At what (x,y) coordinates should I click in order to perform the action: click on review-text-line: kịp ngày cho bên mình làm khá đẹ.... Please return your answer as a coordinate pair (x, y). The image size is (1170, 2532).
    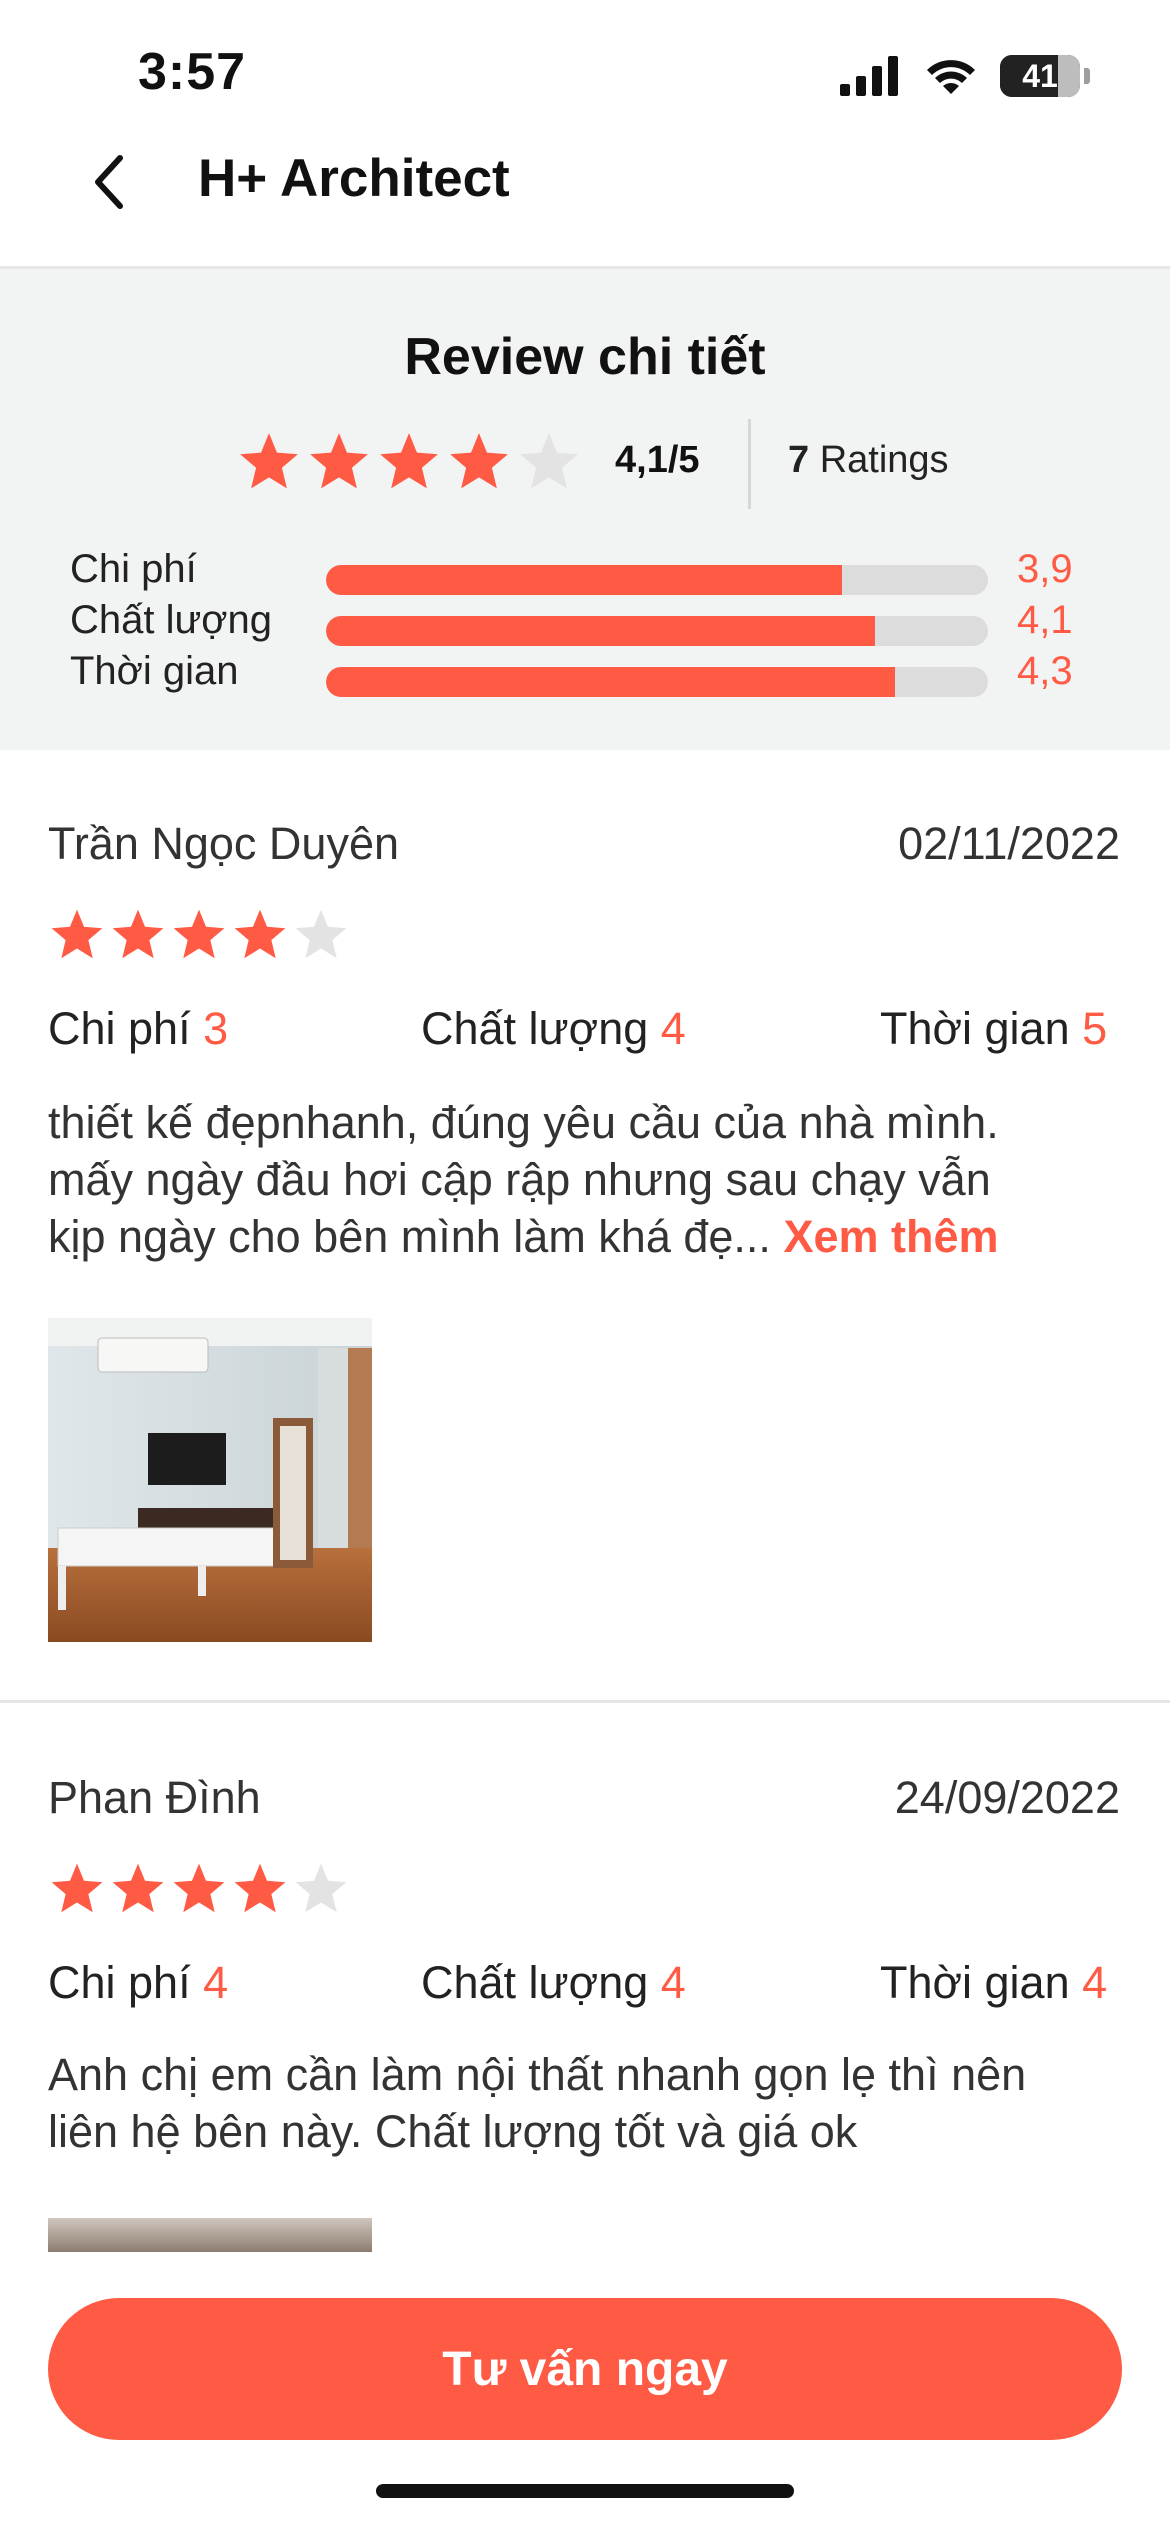
    Looking at the image, I should click on (409, 1236).